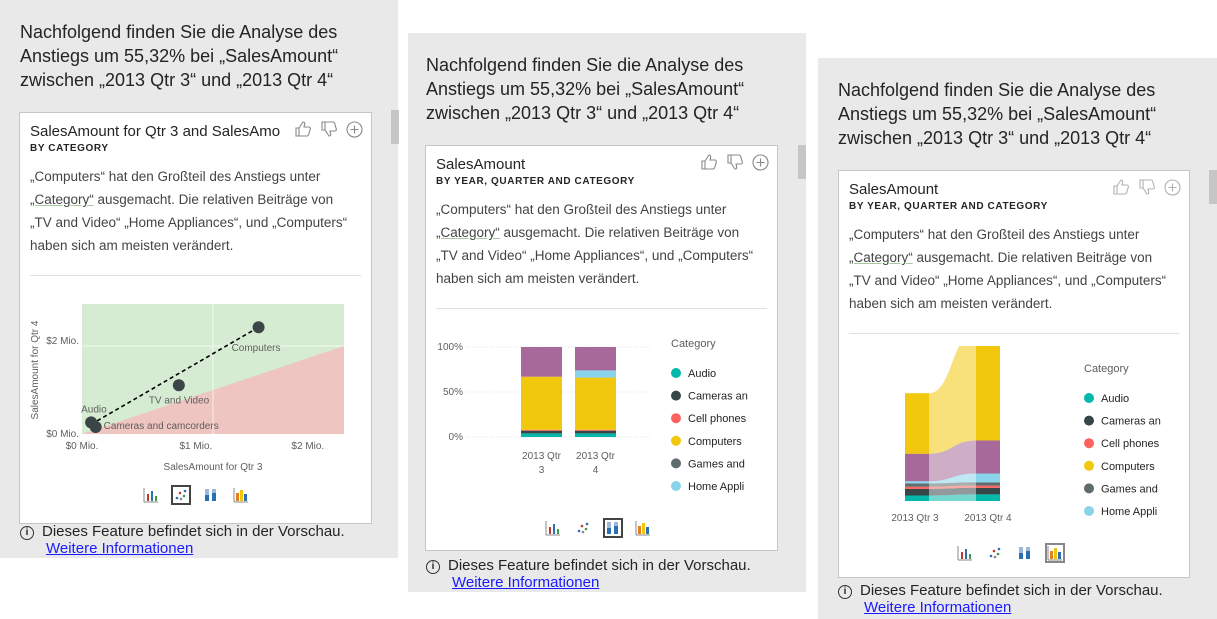 This screenshot has height=619, width=1217. What do you see at coordinates (179, 400) in the screenshot?
I see `data-point-label: TV and Video` at bounding box center [179, 400].